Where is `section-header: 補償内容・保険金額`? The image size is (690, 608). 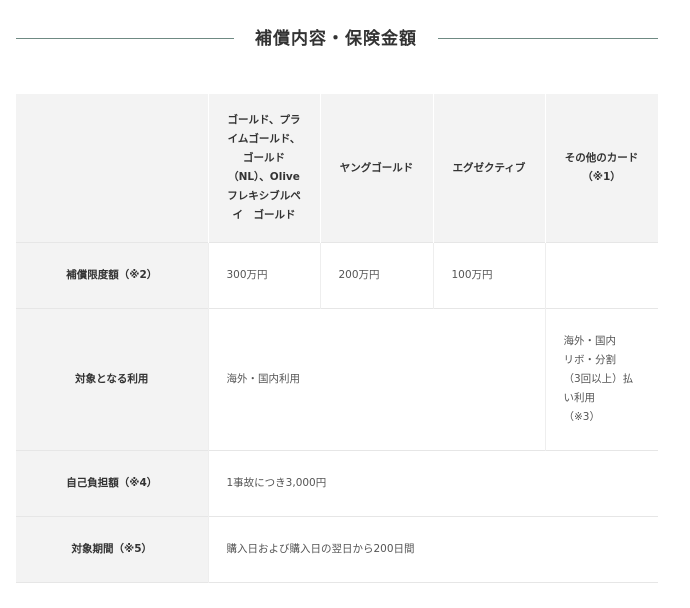 section-header: 補償内容・保険金額 is located at coordinates (337, 39).